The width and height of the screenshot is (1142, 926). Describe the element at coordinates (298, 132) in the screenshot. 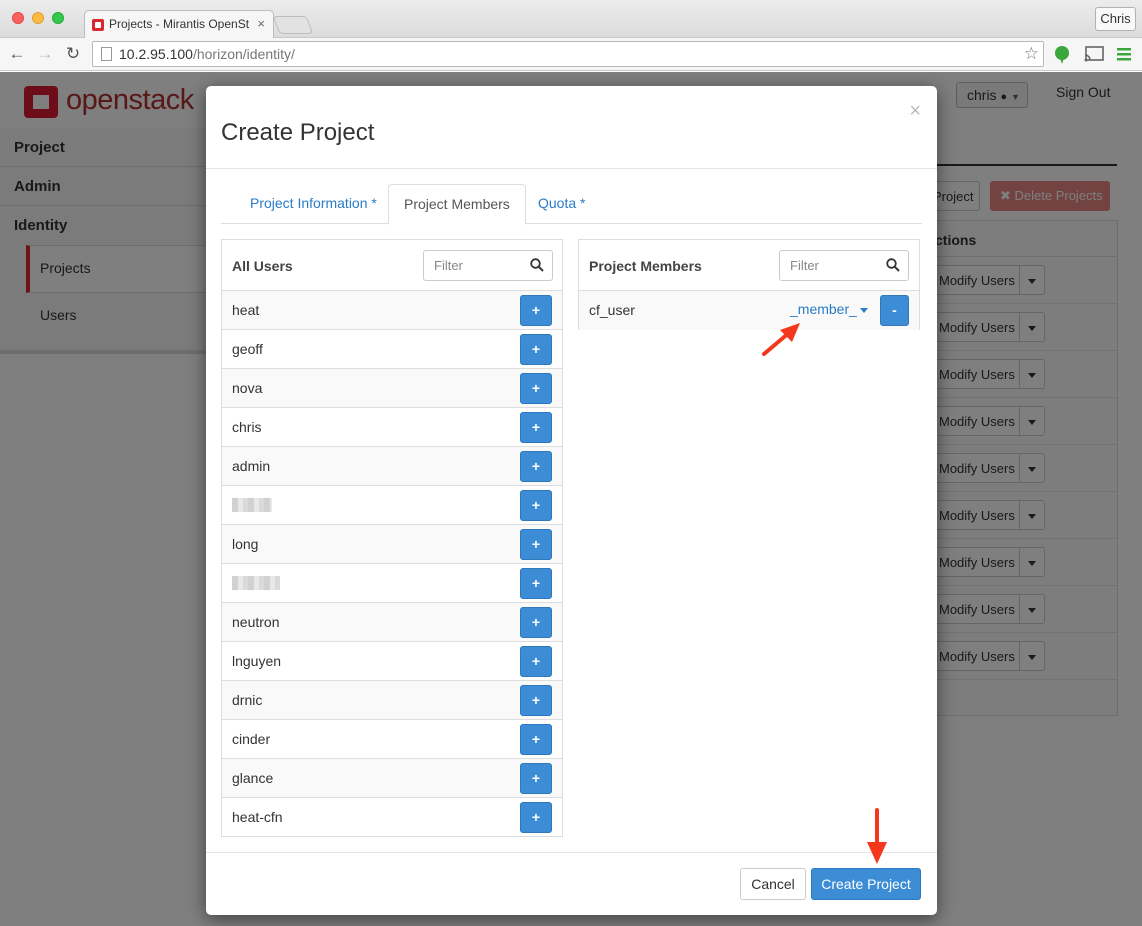

I see `modal-title: Create Project` at that location.